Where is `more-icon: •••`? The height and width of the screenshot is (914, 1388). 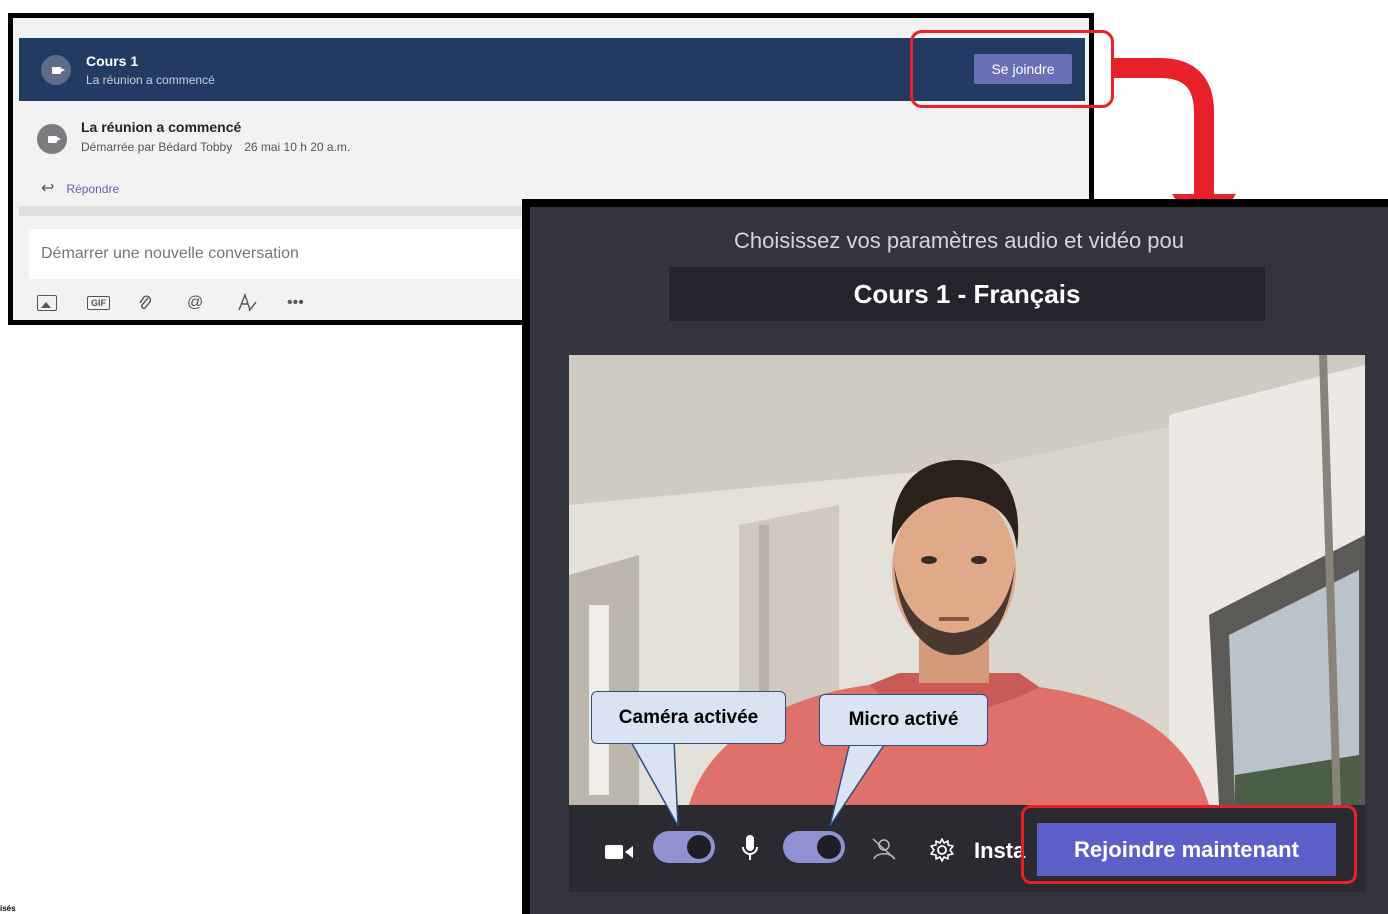
more-icon: ••• is located at coordinates (308, 303).